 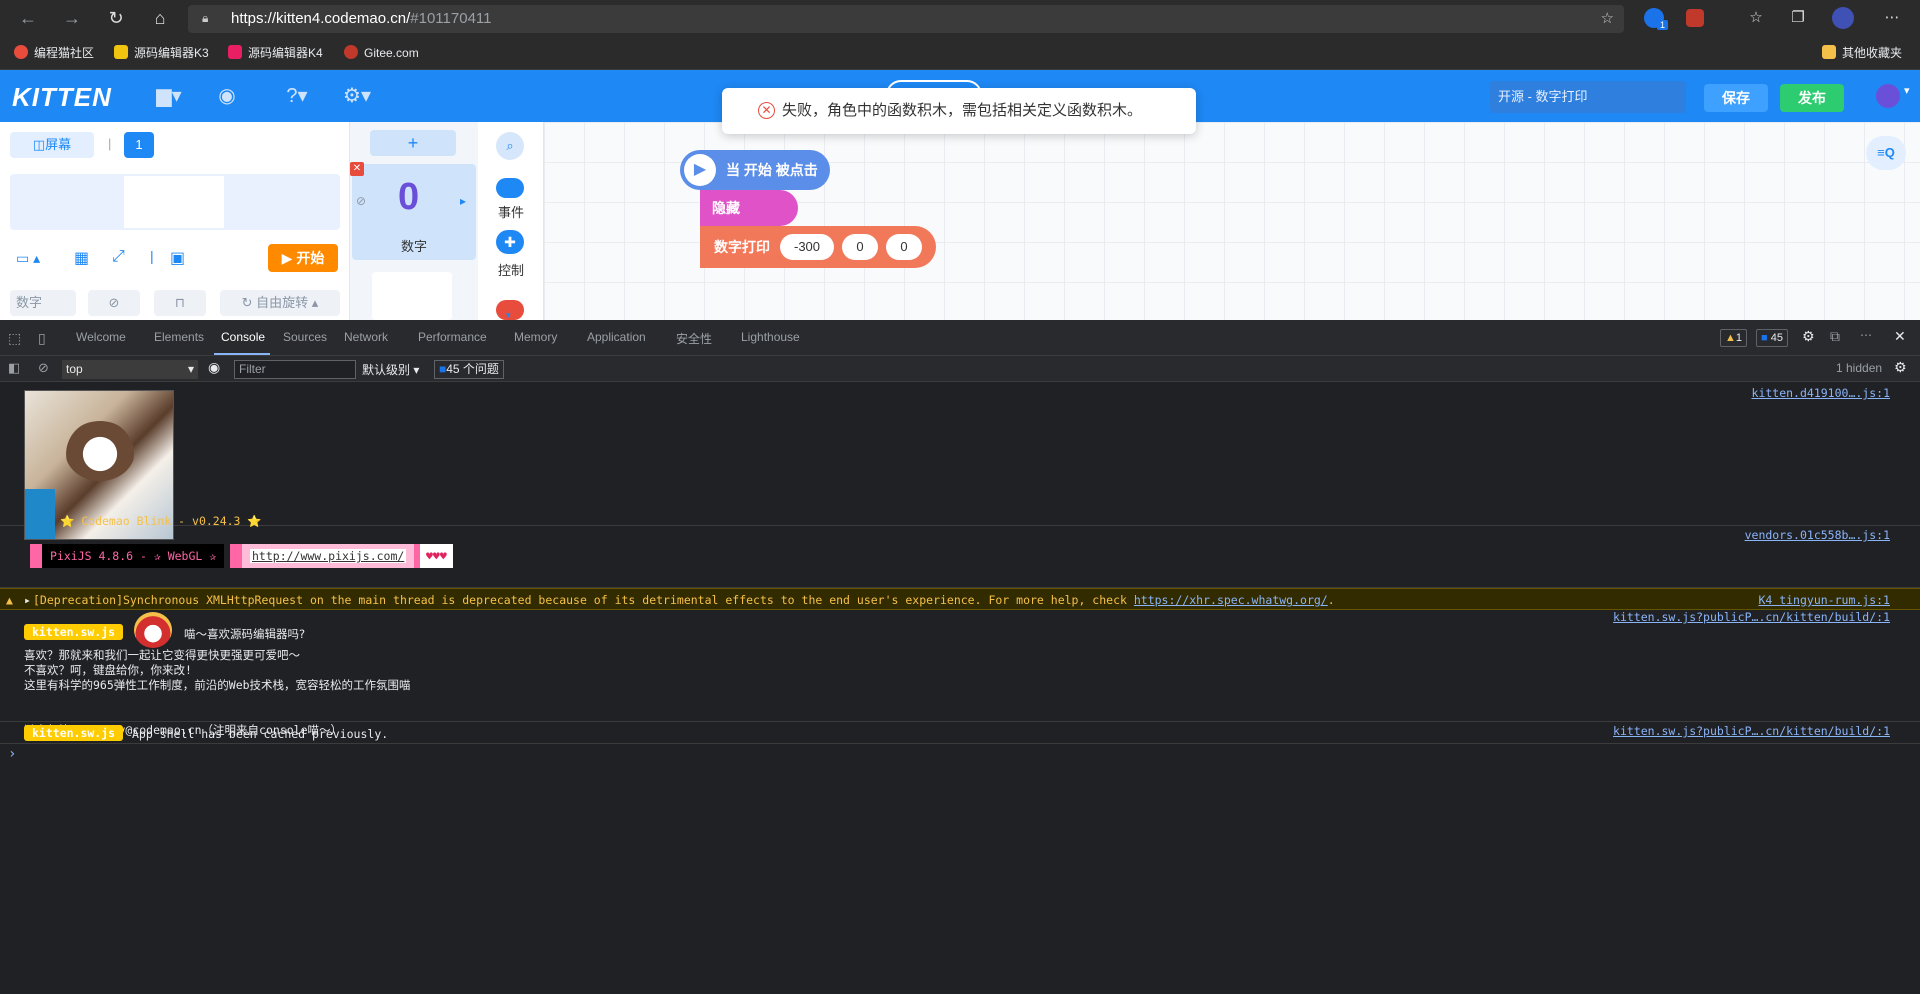 I want to click on scroll-down-icon: ▾, so click(x=508, y=315).